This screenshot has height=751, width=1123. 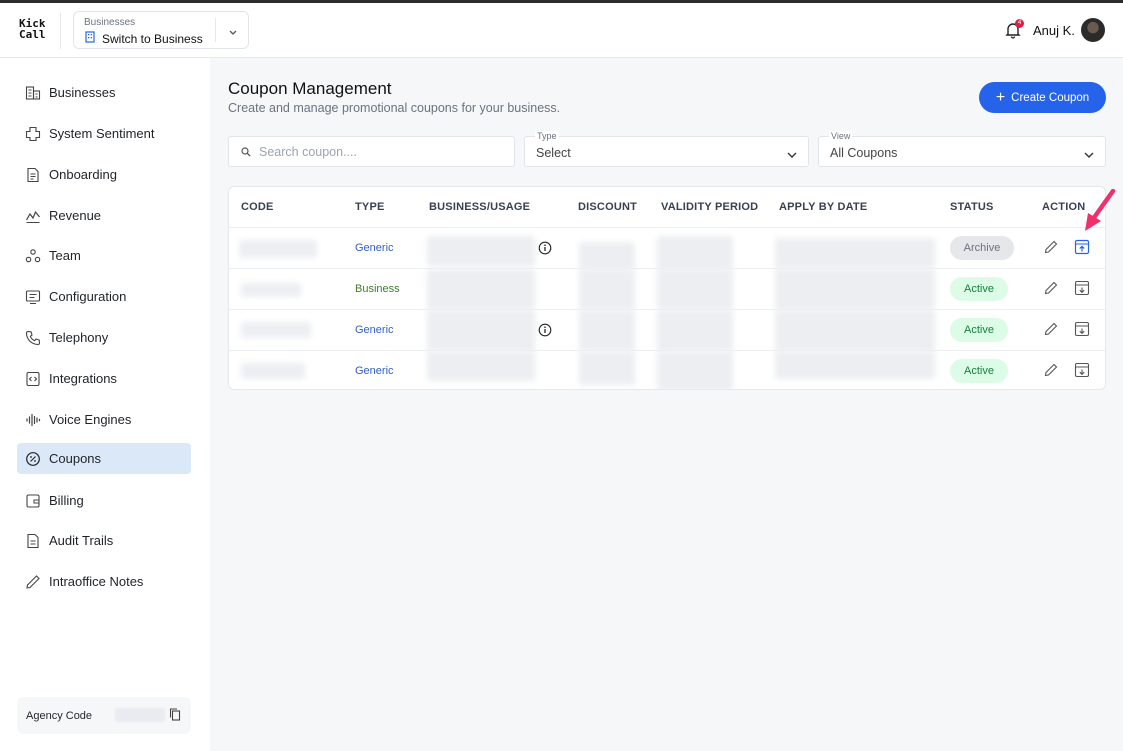 I want to click on business-switcher: Businesses Switch to Business, so click(x=161, y=30).